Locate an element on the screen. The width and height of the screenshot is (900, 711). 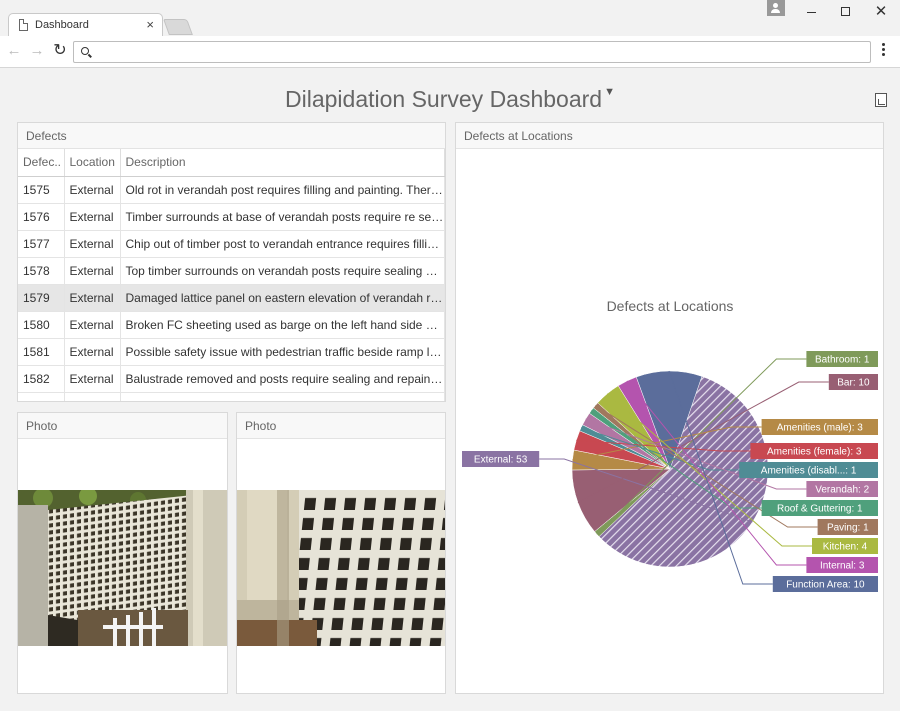
chart-title: Defects at Locations is located at coordinates (670, 306).